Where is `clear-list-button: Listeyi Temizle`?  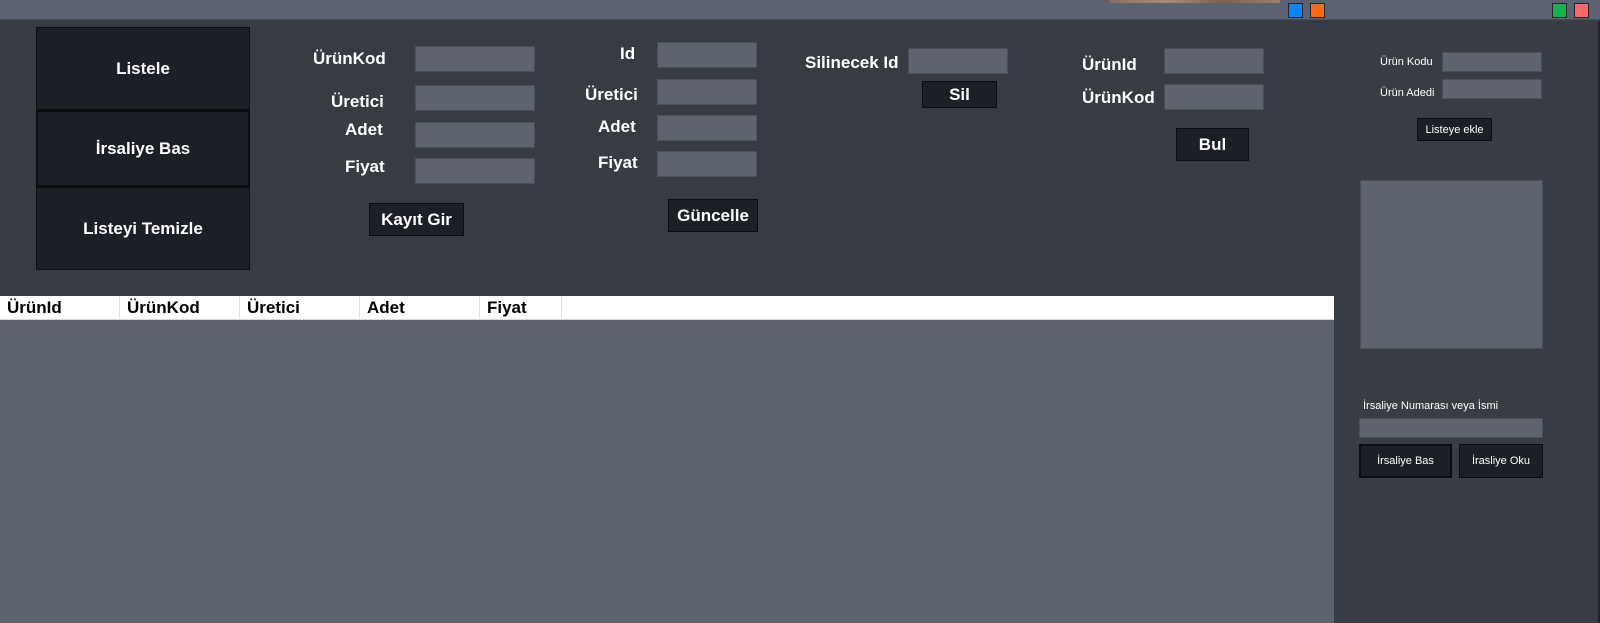 clear-list-button: Listeyi Temizle is located at coordinates (143, 228).